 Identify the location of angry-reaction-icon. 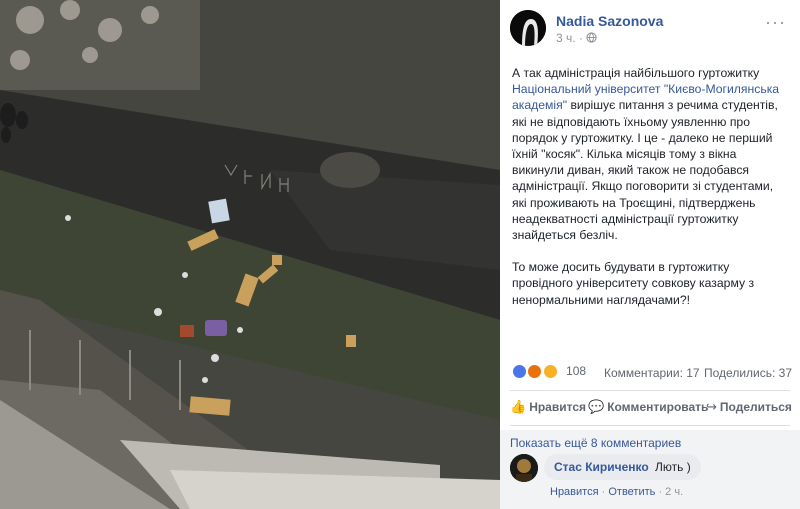
(535, 372).